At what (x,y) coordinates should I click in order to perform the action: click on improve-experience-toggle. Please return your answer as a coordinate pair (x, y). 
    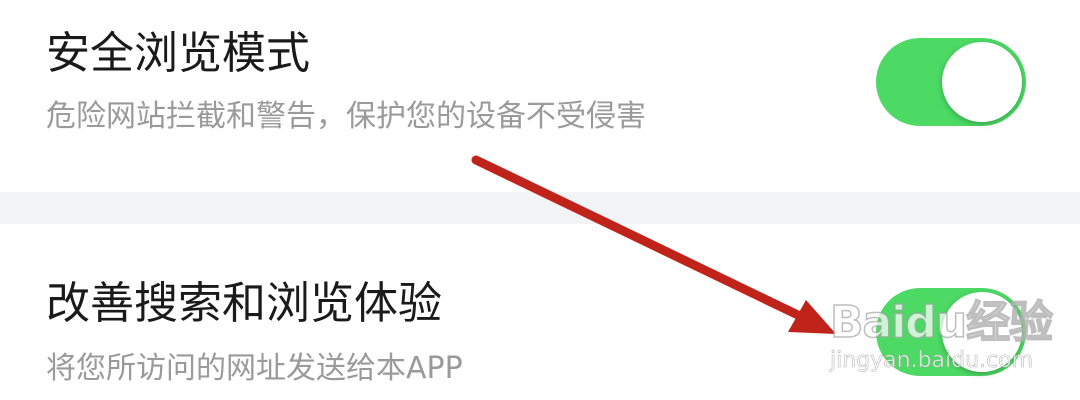
    Looking at the image, I should click on (951, 332).